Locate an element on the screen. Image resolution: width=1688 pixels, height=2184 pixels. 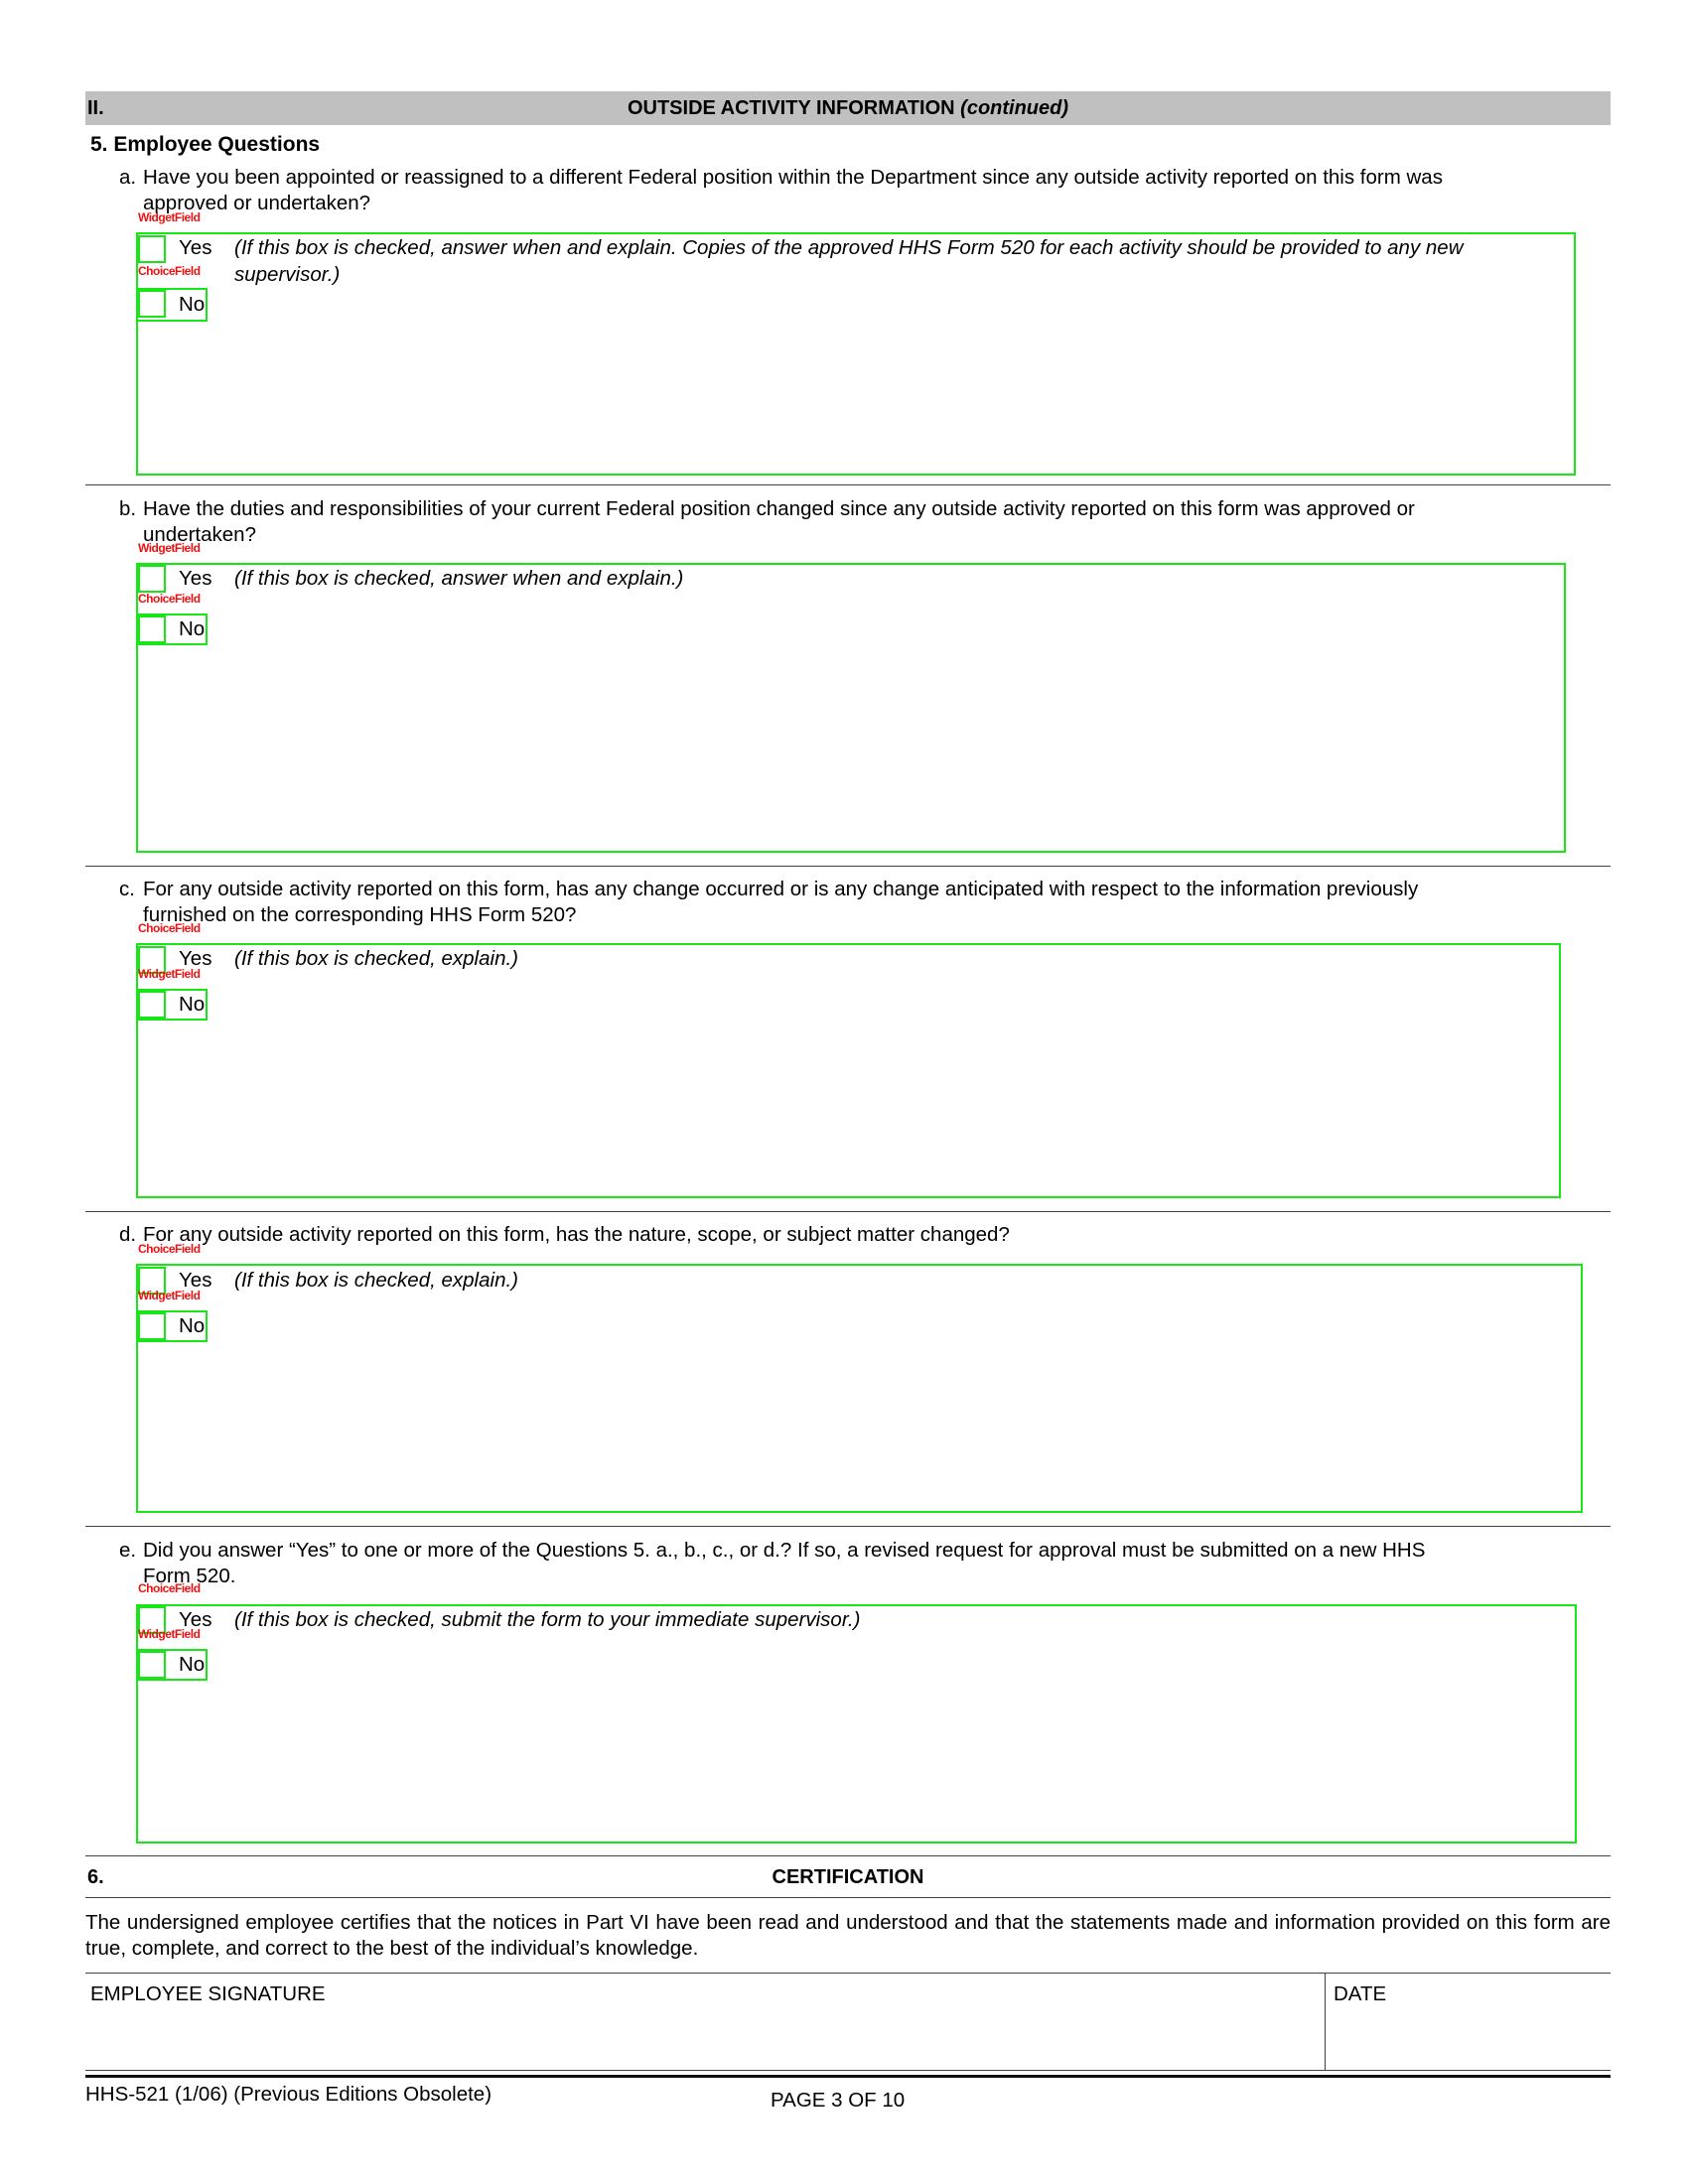
question-a-yes-label: Yes is located at coordinates (195, 247).